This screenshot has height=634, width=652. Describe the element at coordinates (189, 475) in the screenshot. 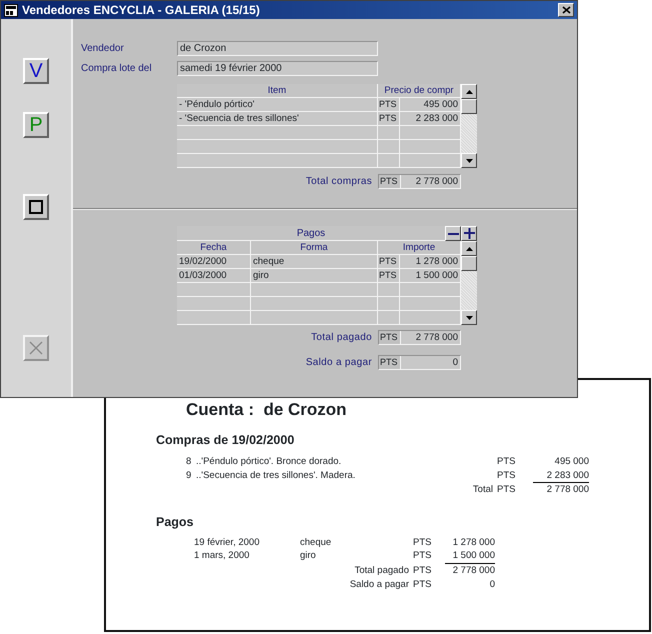

I see `item-number: 9` at that location.